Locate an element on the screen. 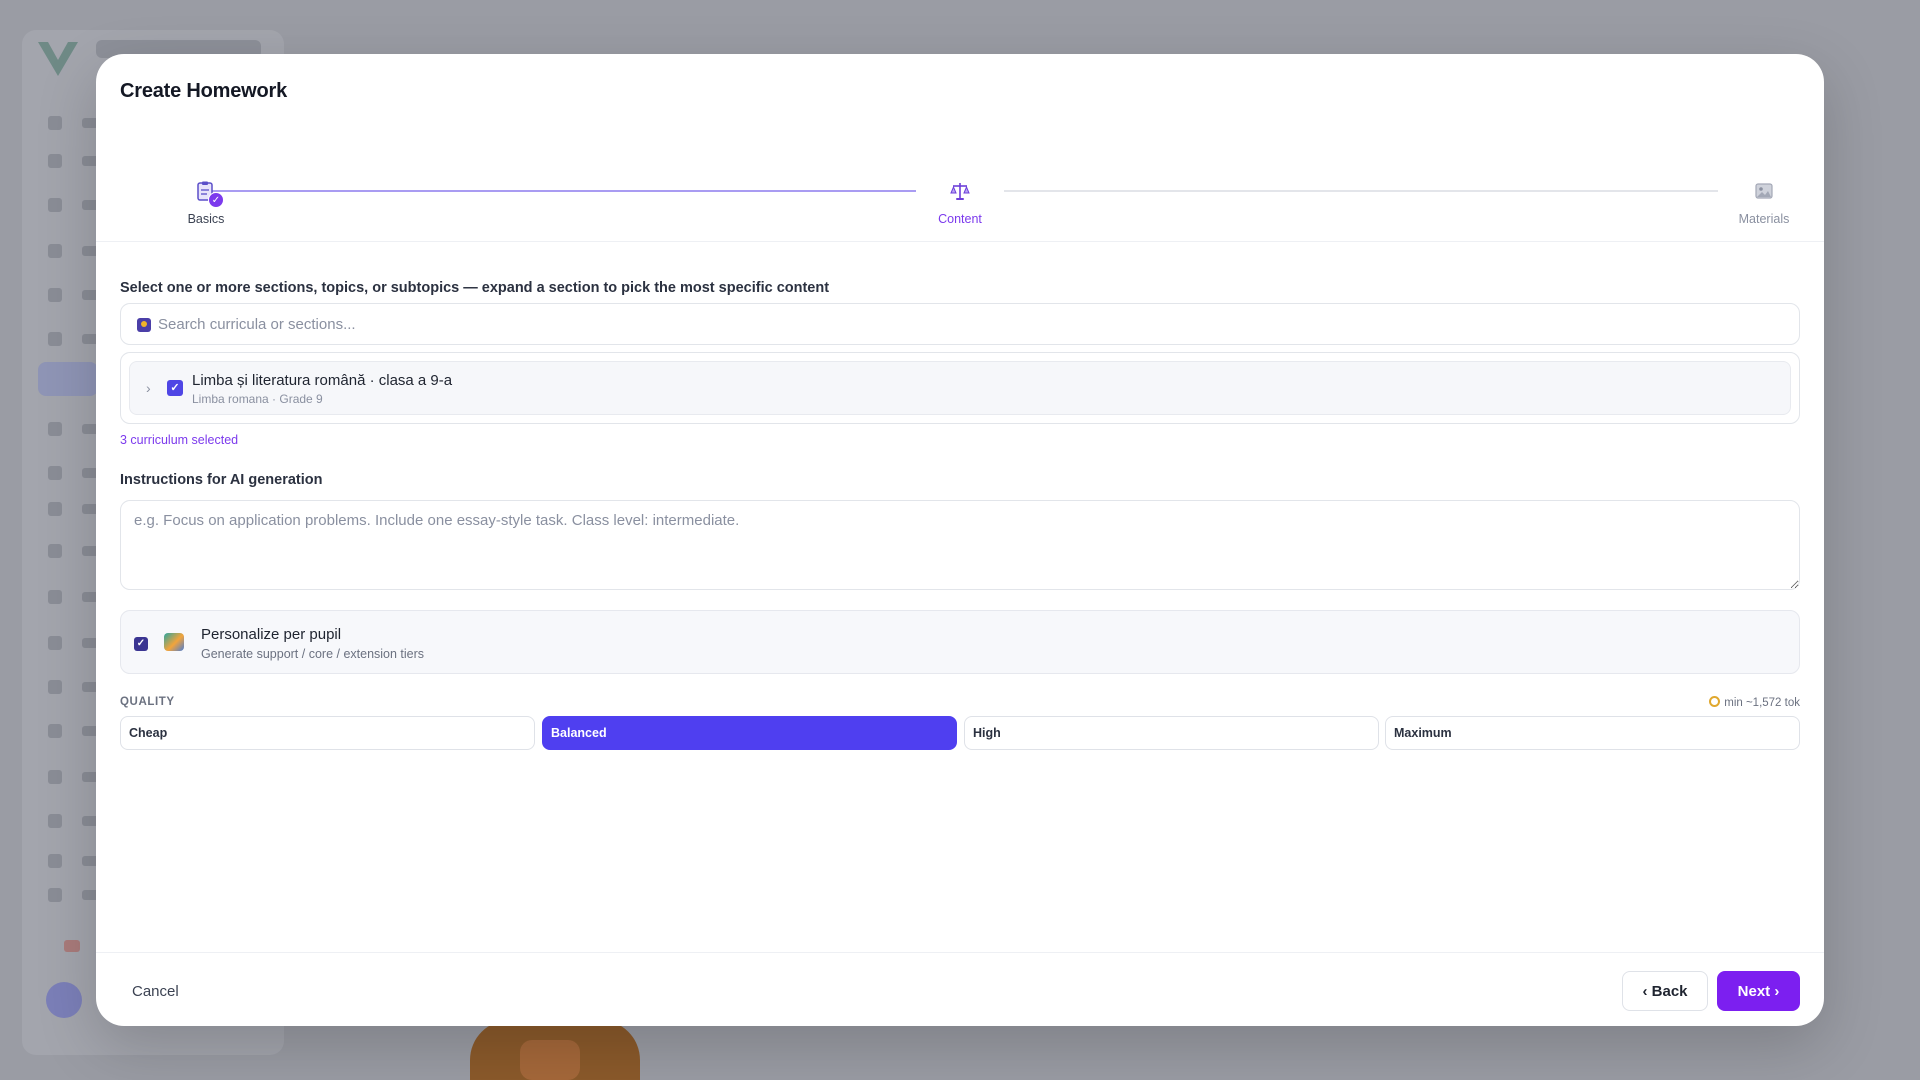  instructions-textarea is located at coordinates (960, 545).